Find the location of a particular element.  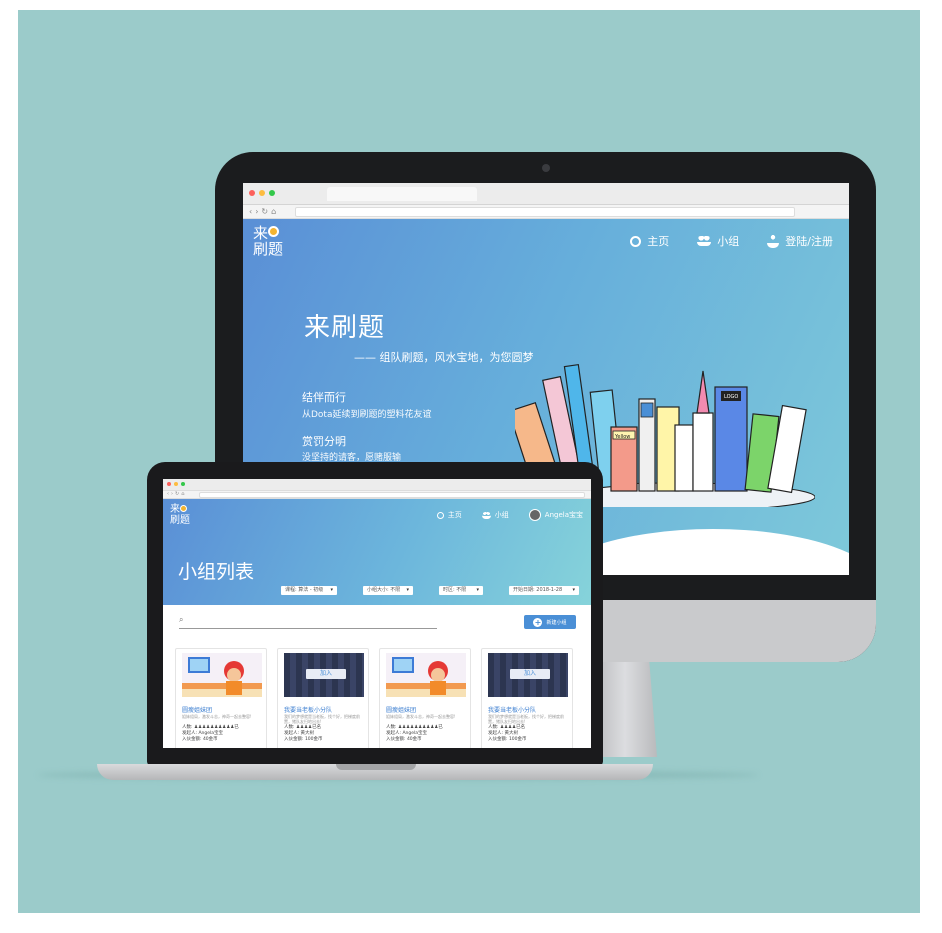

nav-user: Angela宝宝 is located at coordinates (555, 515).